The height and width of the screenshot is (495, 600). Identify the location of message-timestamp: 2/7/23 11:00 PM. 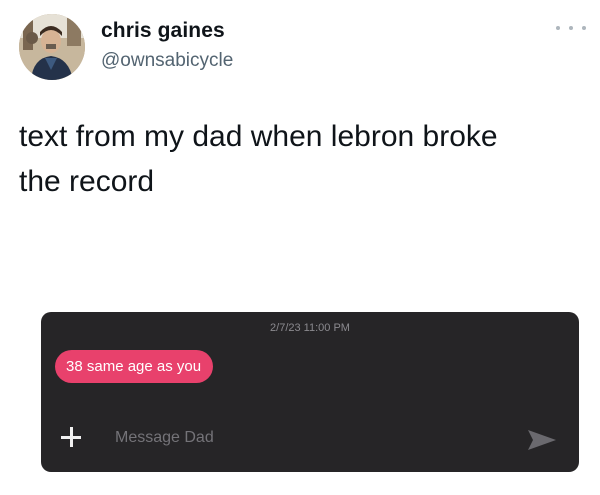
(310, 328).